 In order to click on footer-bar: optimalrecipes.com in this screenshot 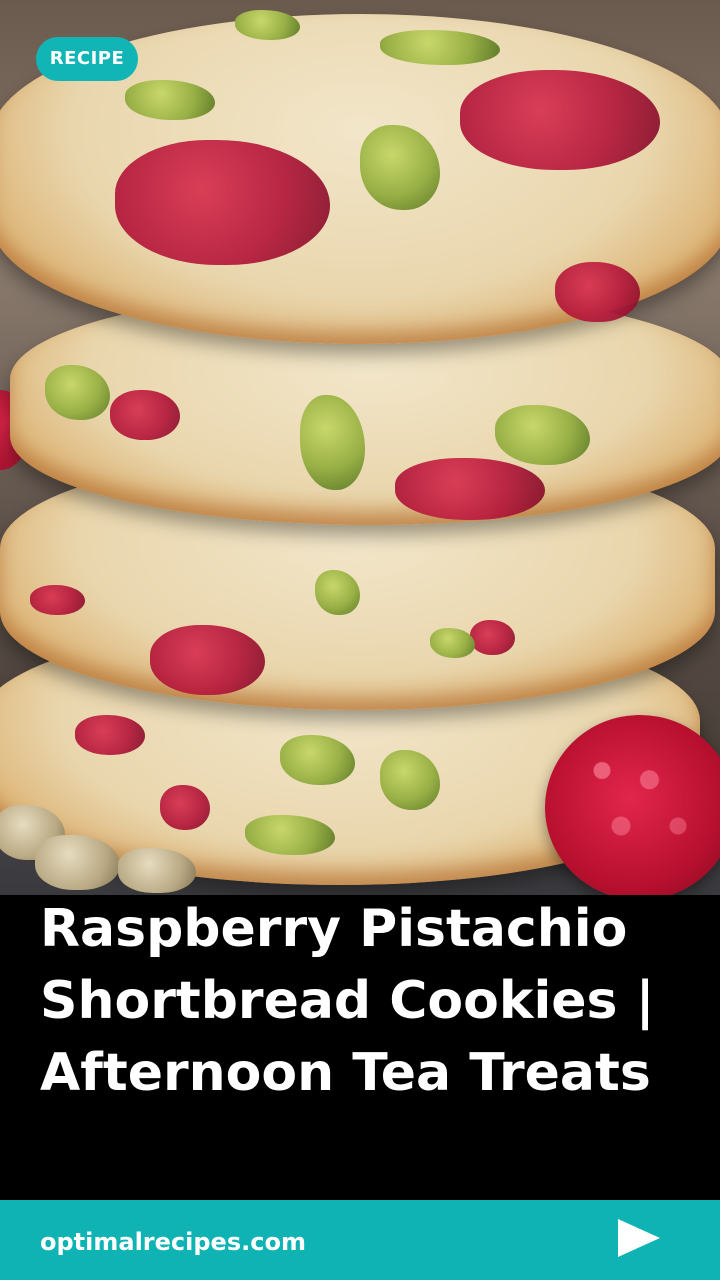, I will do `click(360, 1240)`.